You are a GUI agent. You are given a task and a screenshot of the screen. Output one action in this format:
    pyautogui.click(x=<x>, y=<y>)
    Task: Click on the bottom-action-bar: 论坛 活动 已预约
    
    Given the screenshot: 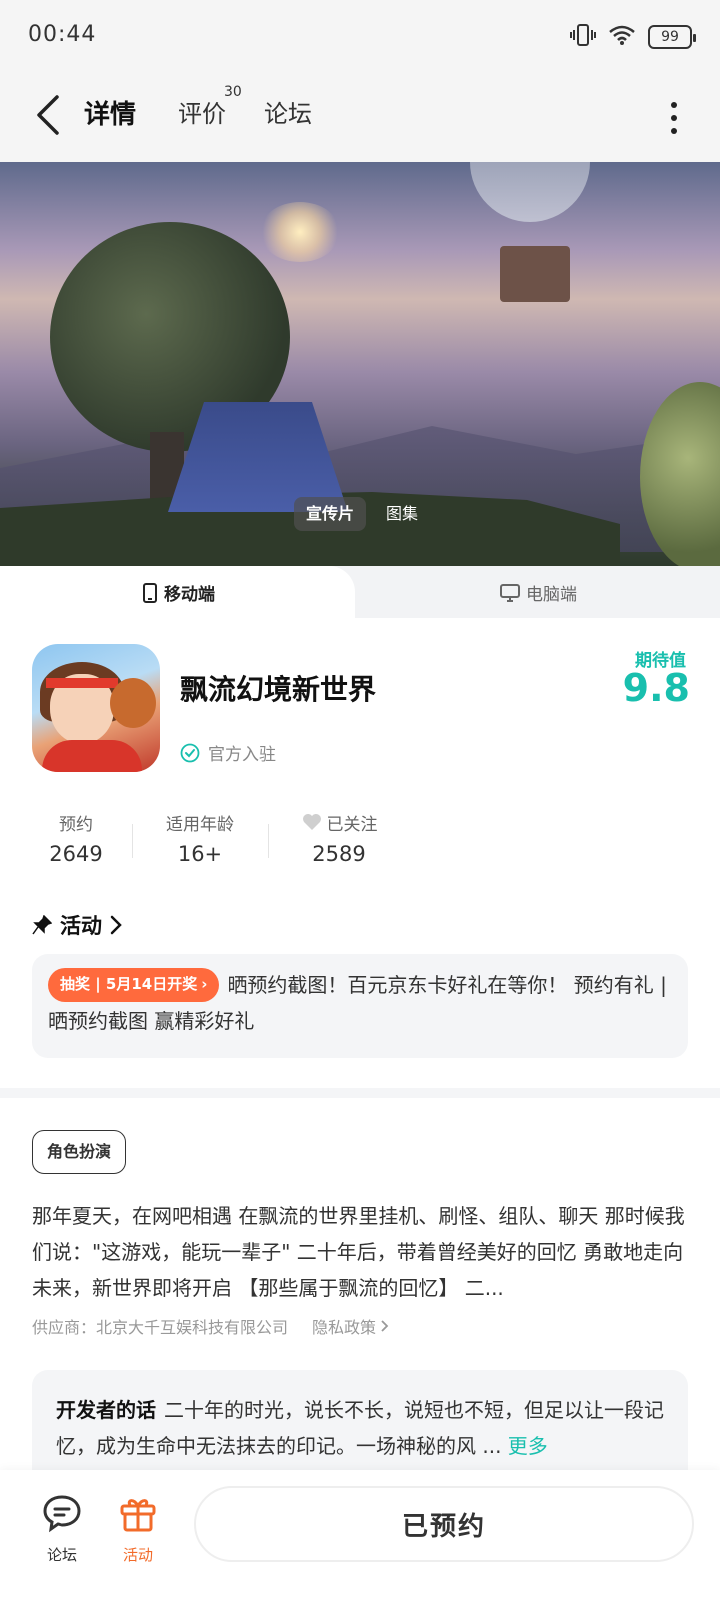 What is the action you would take?
    pyautogui.click(x=360, y=1541)
    